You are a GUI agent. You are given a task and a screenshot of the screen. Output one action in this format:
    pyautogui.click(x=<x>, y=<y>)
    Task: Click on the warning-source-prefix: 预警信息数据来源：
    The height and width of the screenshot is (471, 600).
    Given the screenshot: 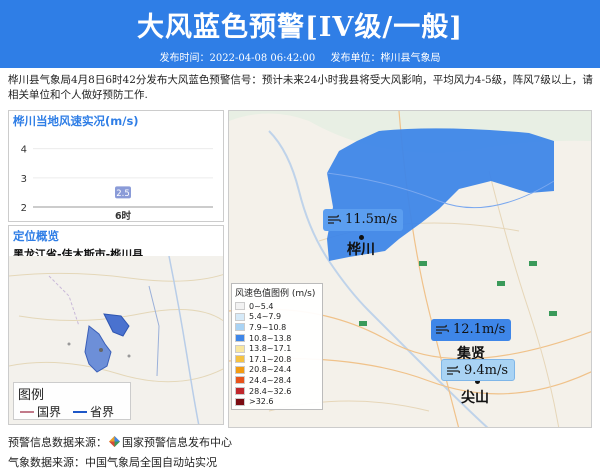 What is the action you would take?
    pyautogui.click(x=57, y=442)
    